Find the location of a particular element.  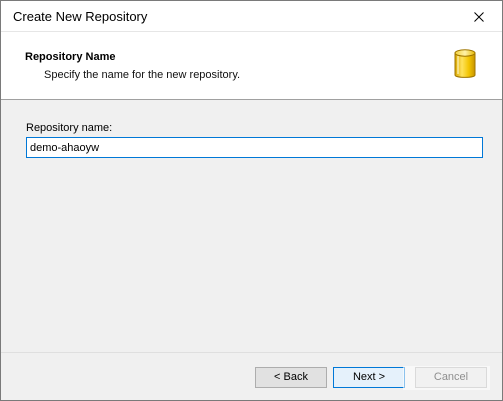

back-button: < Back is located at coordinates (291, 377).